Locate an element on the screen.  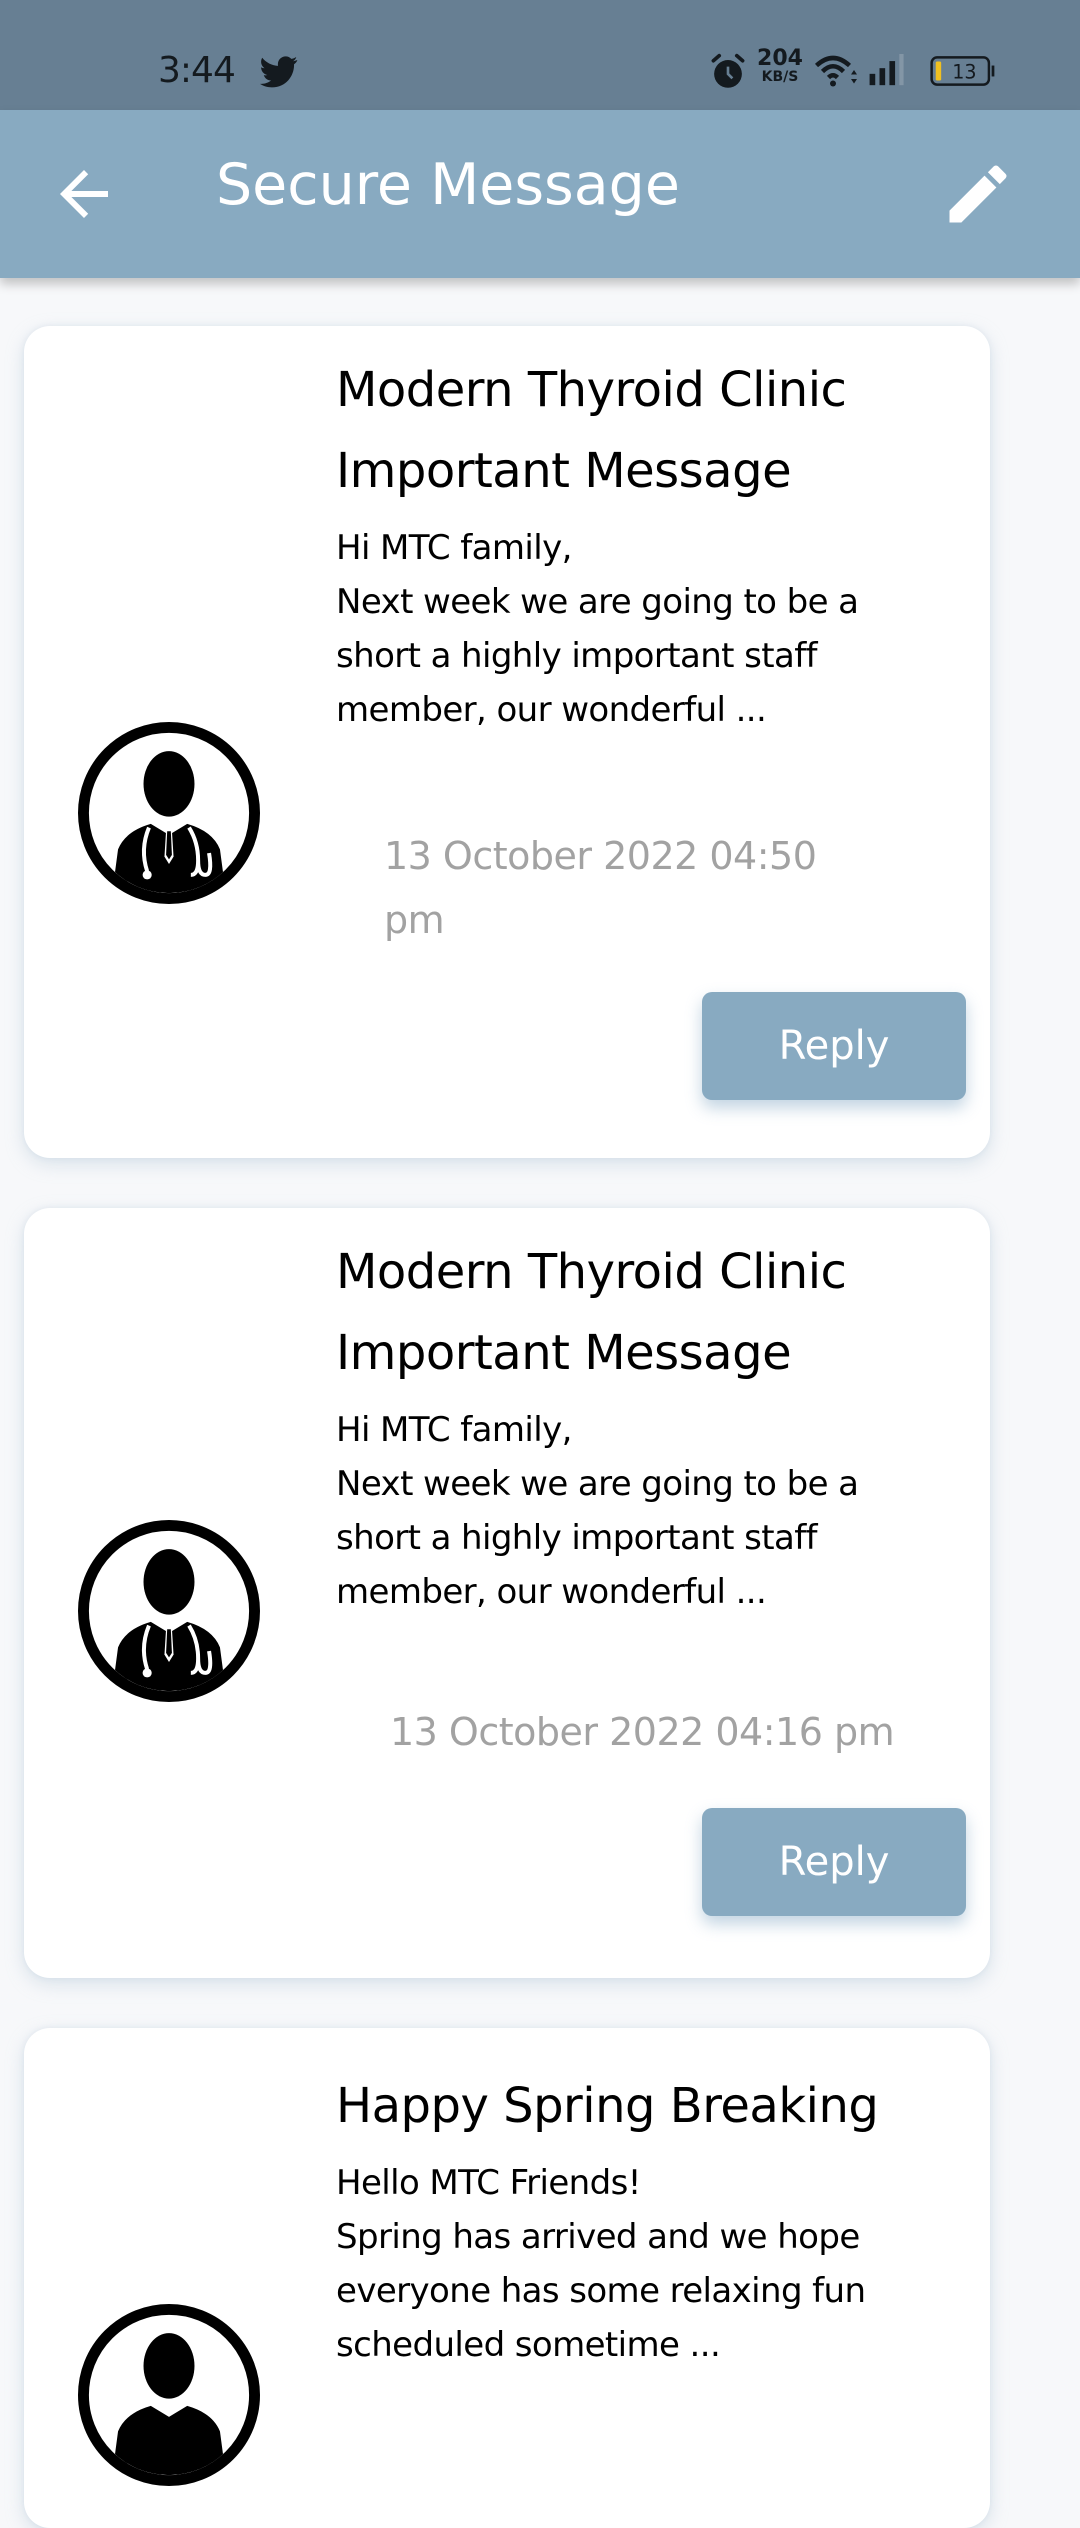
back-button is located at coordinates (84, 194).